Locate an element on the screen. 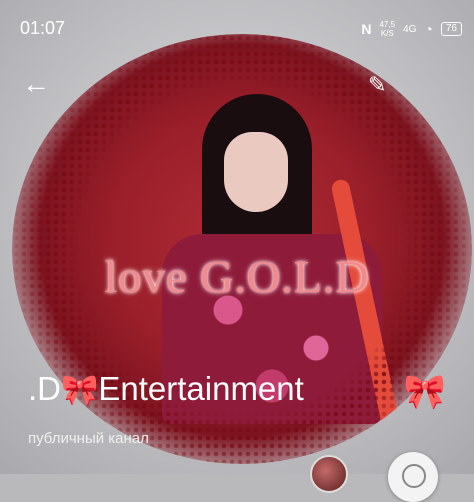 Image resolution: width=474 pixels, height=502 pixels. chat-icon is located at coordinates (414, 476).